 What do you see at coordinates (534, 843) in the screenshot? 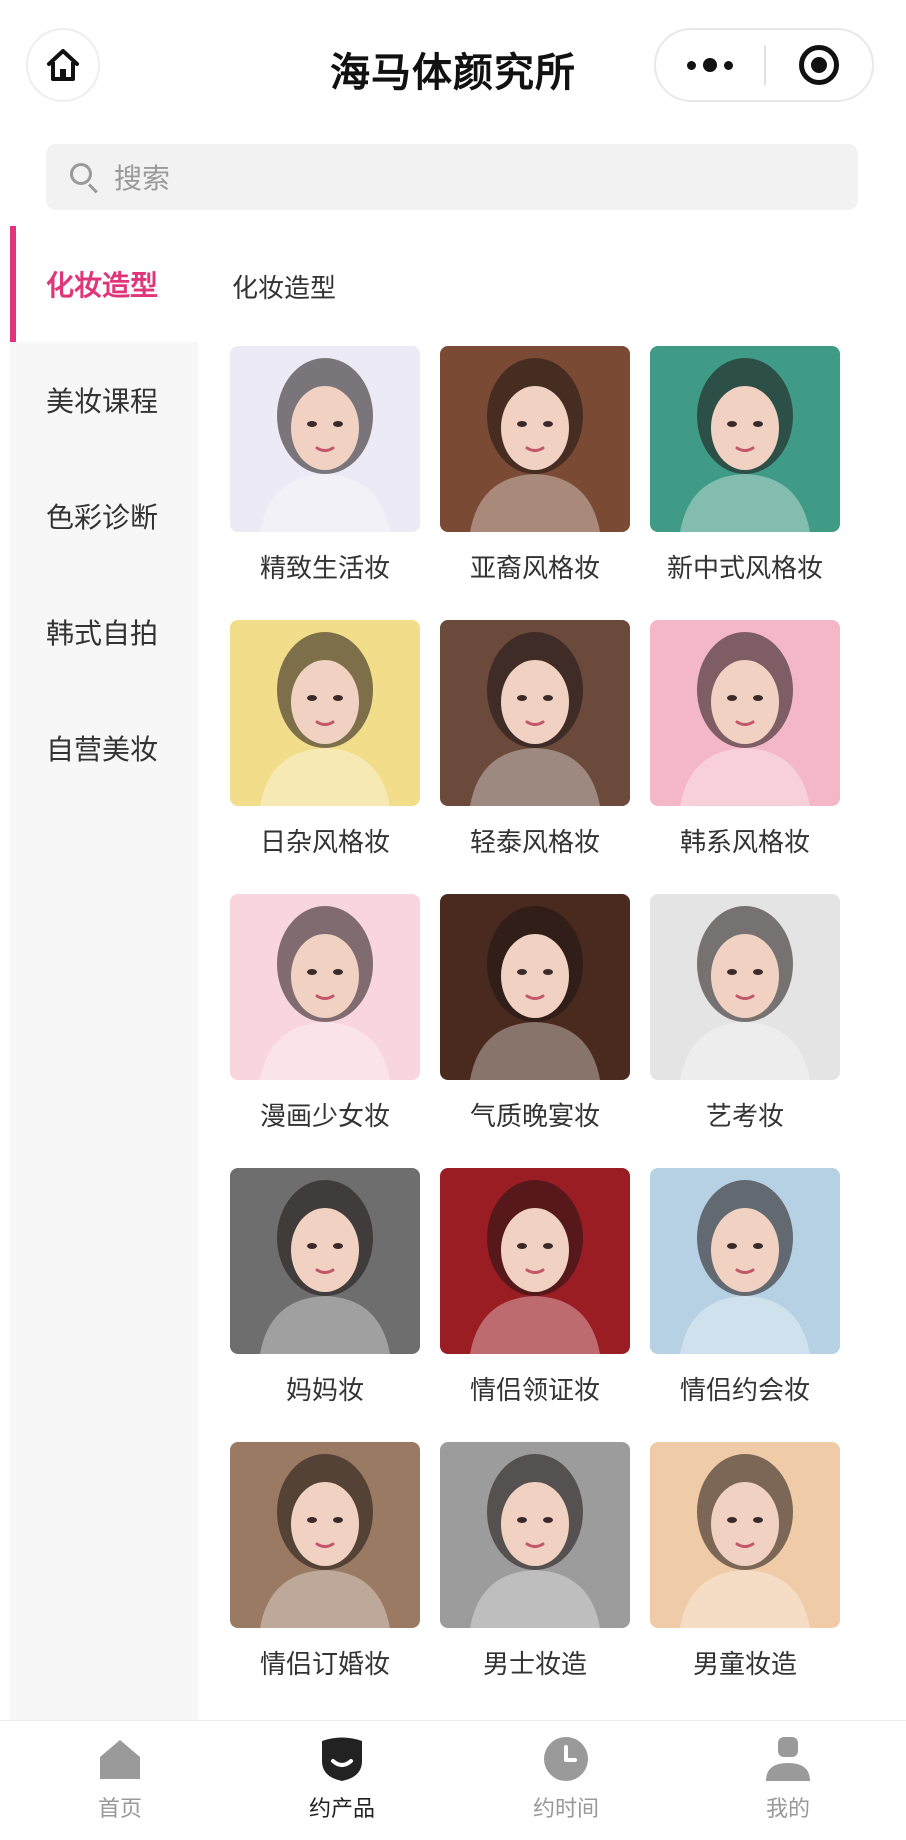
I see `product-label: 轻泰风格妆` at bounding box center [534, 843].